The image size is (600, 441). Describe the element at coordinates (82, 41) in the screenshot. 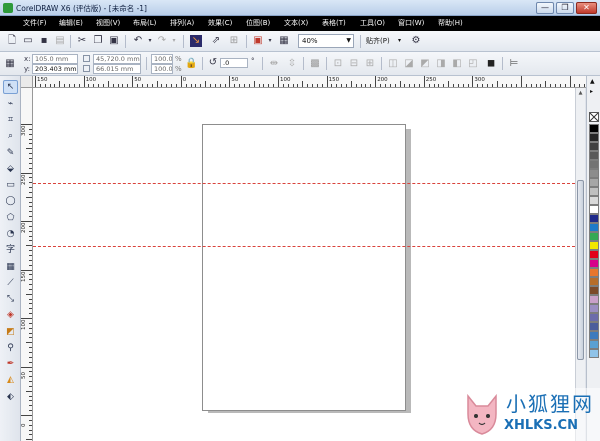

I see `cut-icon: ✂` at that location.